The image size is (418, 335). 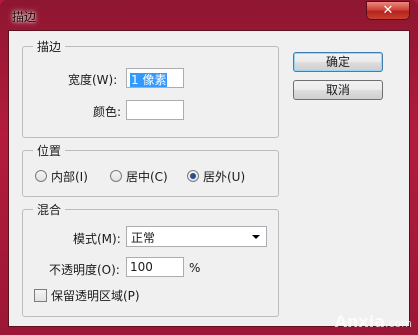 What do you see at coordinates (49, 150) in the screenshot?
I see `position-group-legend: 位置` at bounding box center [49, 150].